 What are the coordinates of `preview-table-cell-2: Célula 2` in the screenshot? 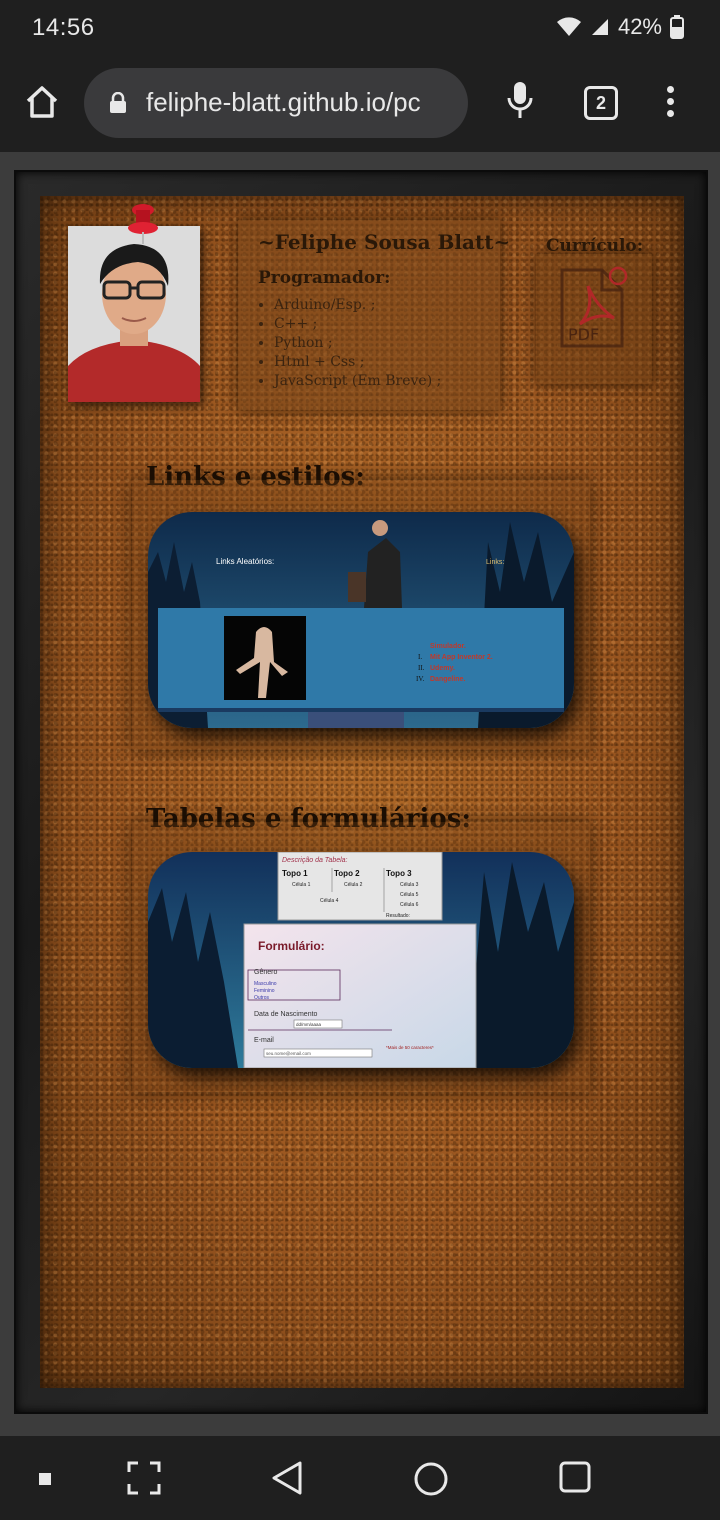 It's located at (353, 885).